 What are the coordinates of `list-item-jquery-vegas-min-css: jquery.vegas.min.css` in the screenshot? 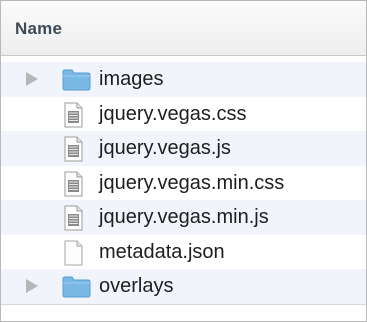 It's located at (183, 183).